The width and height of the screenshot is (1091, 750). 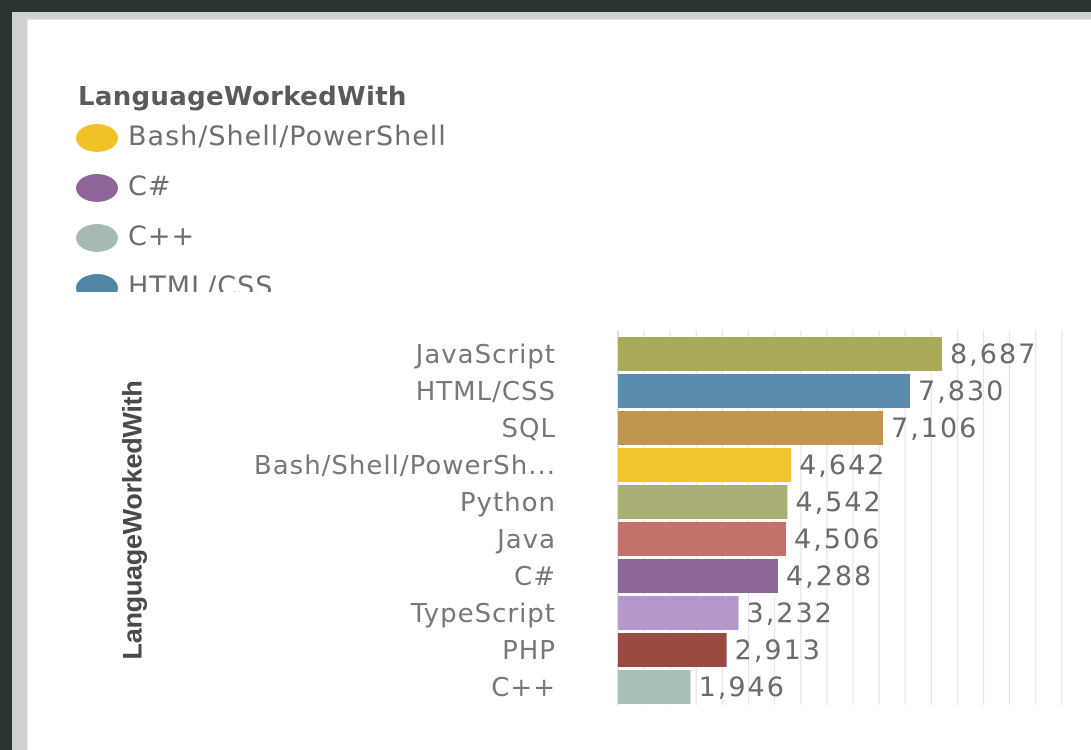 I want to click on value-label: 3,232, so click(x=790, y=613).